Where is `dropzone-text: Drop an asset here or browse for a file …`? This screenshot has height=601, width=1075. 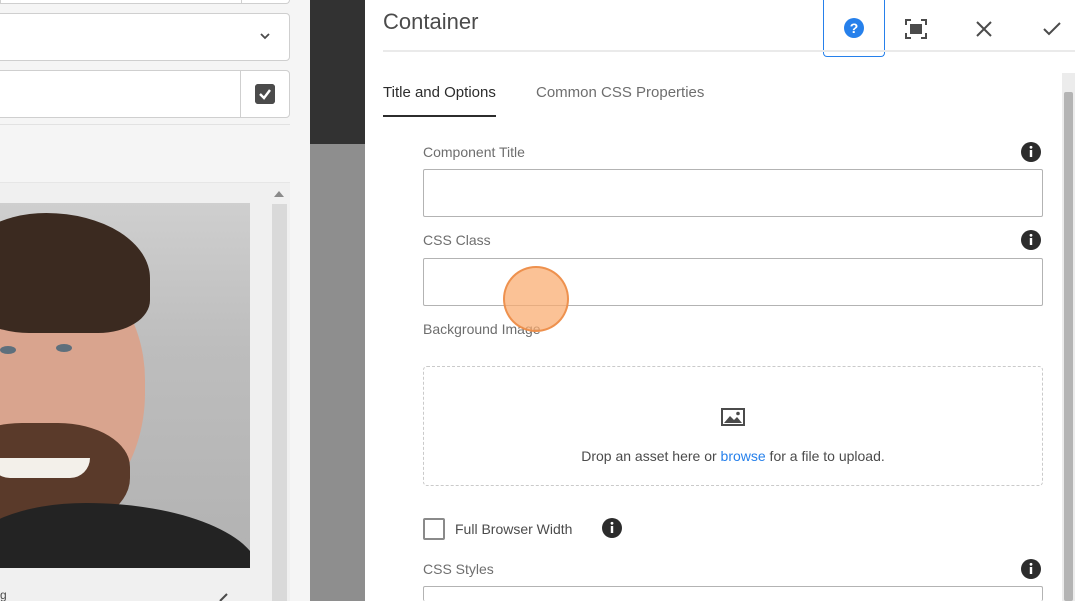
dropzone-text: Drop an asset here or browse for a file … is located at coordinates (733, 456).